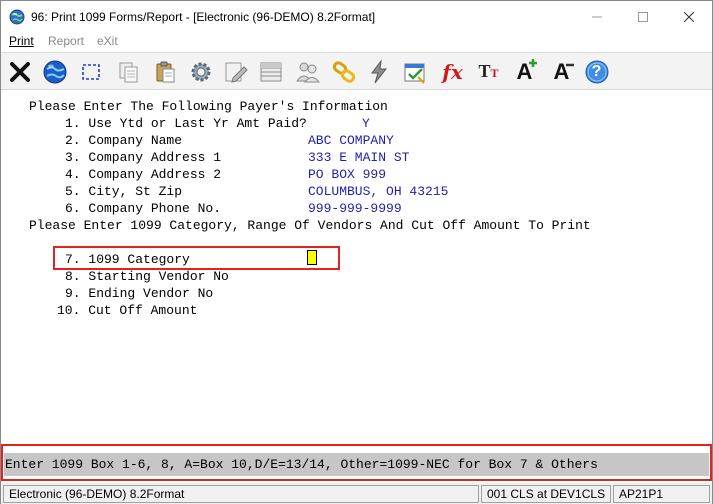 This screenshot has width=713, height=504. Describe the element at coordinates (164, 71) in the screenshot. I see `paste-icon` at that location.